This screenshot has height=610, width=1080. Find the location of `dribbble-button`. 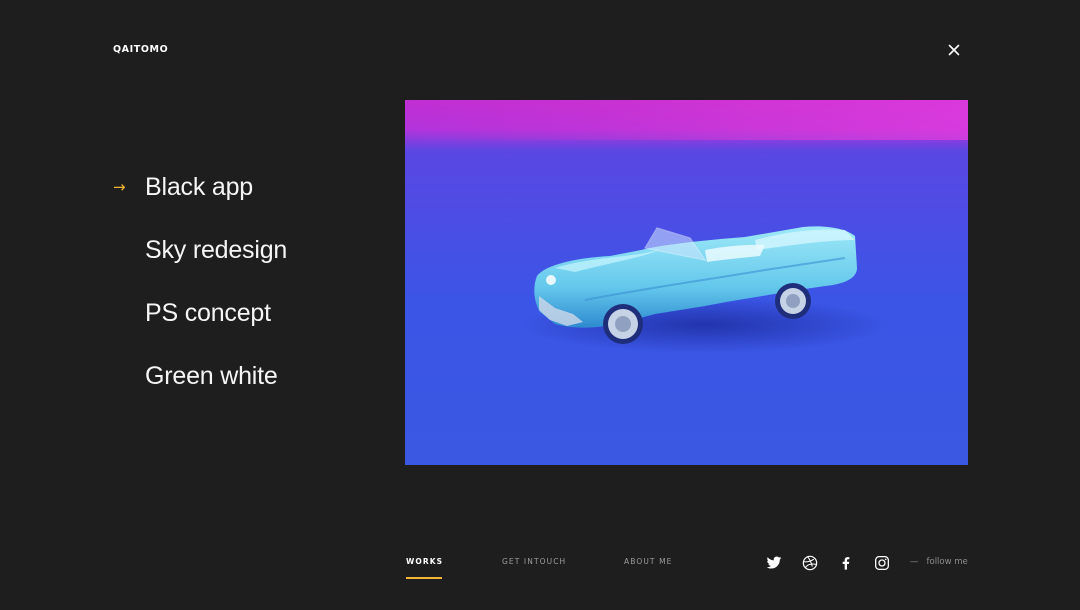

dribbble-button is located at coordinates (810, 563).